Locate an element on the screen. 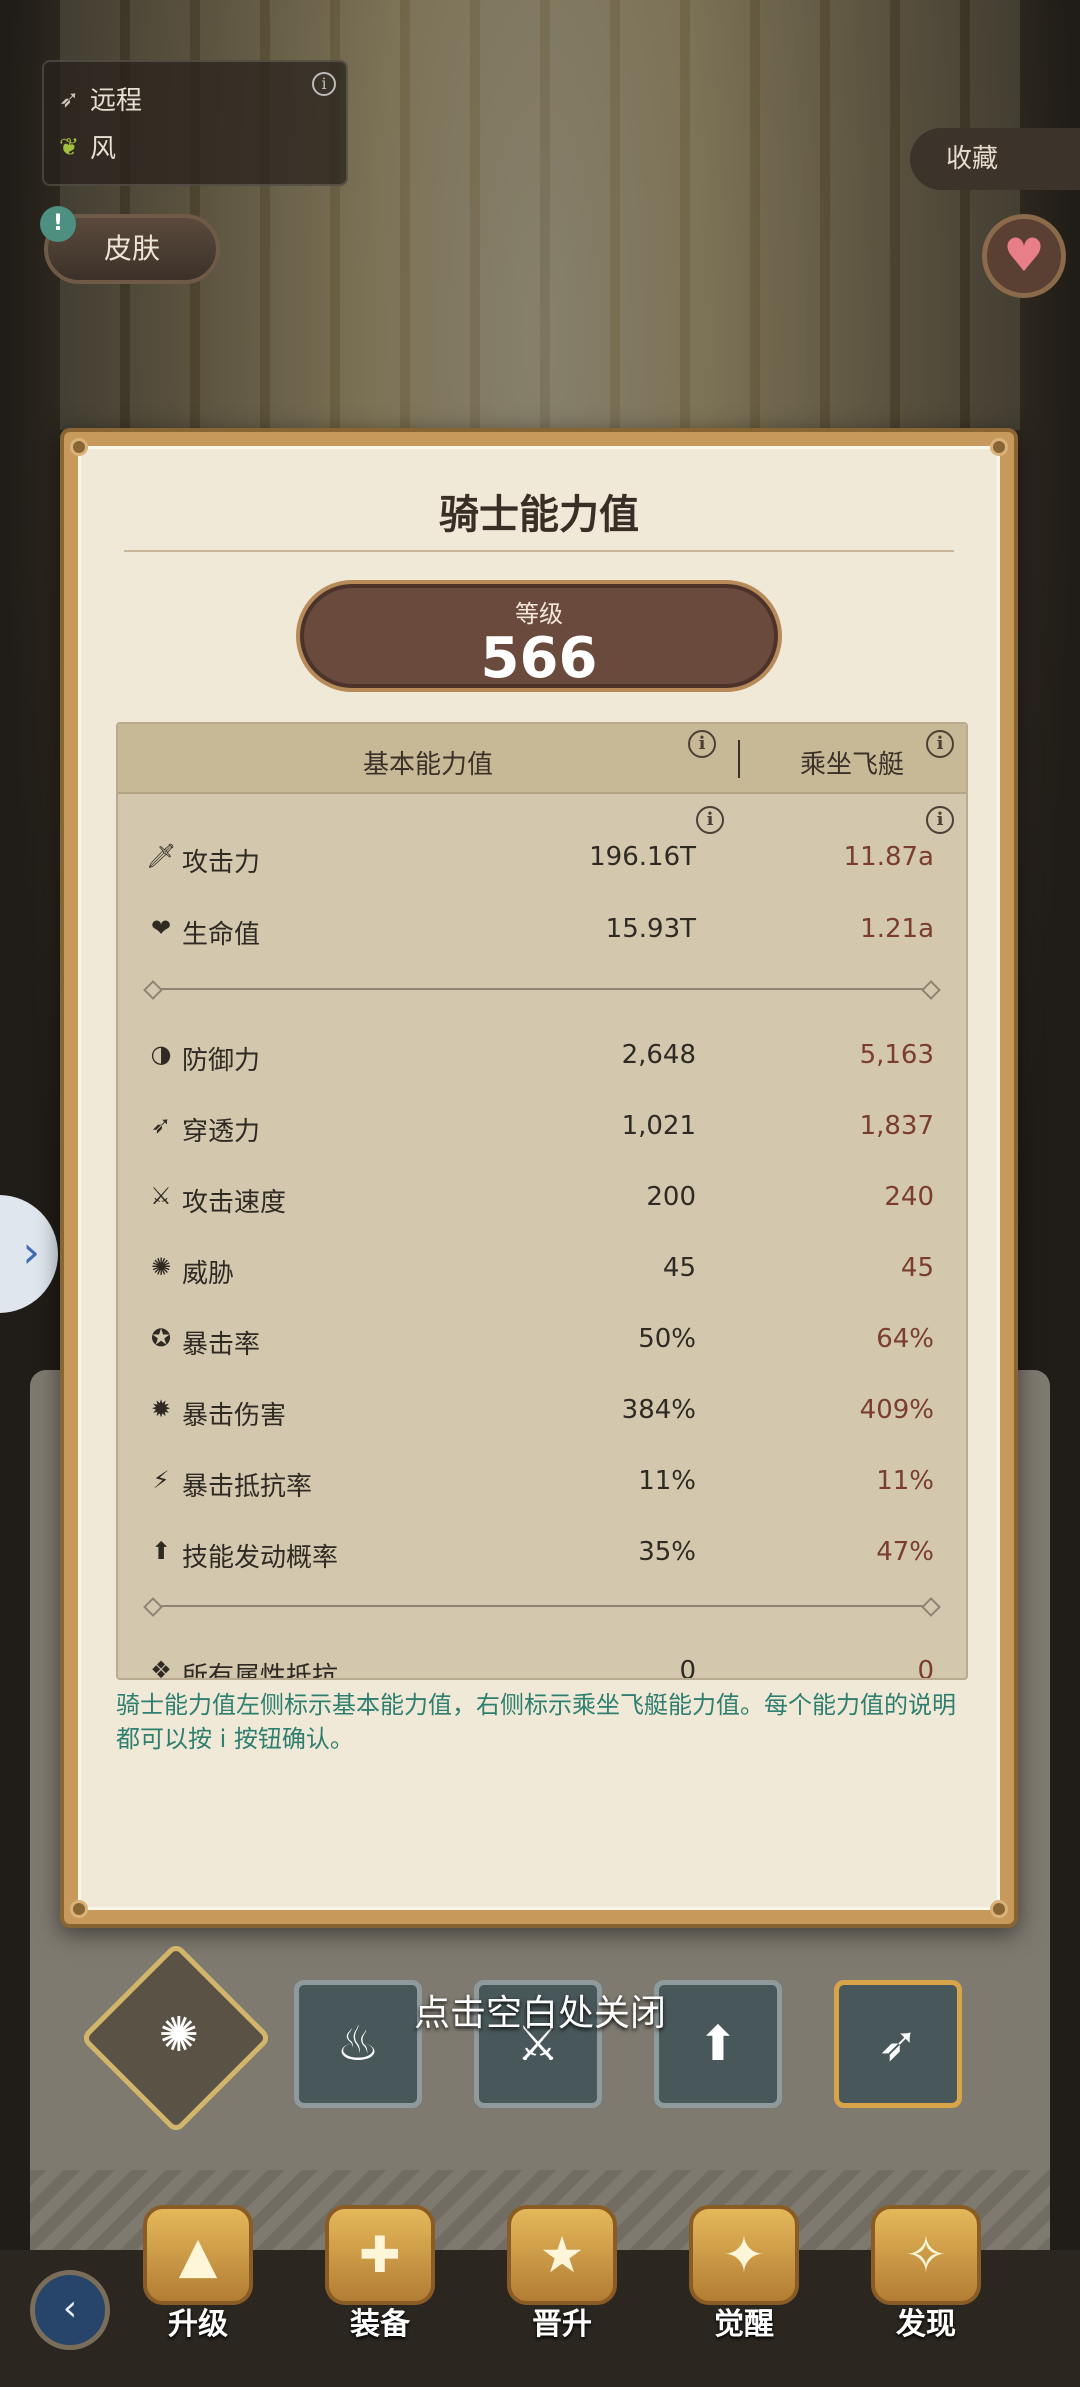  stat-mount-value: 409% is located at coordinates (896, 1410).